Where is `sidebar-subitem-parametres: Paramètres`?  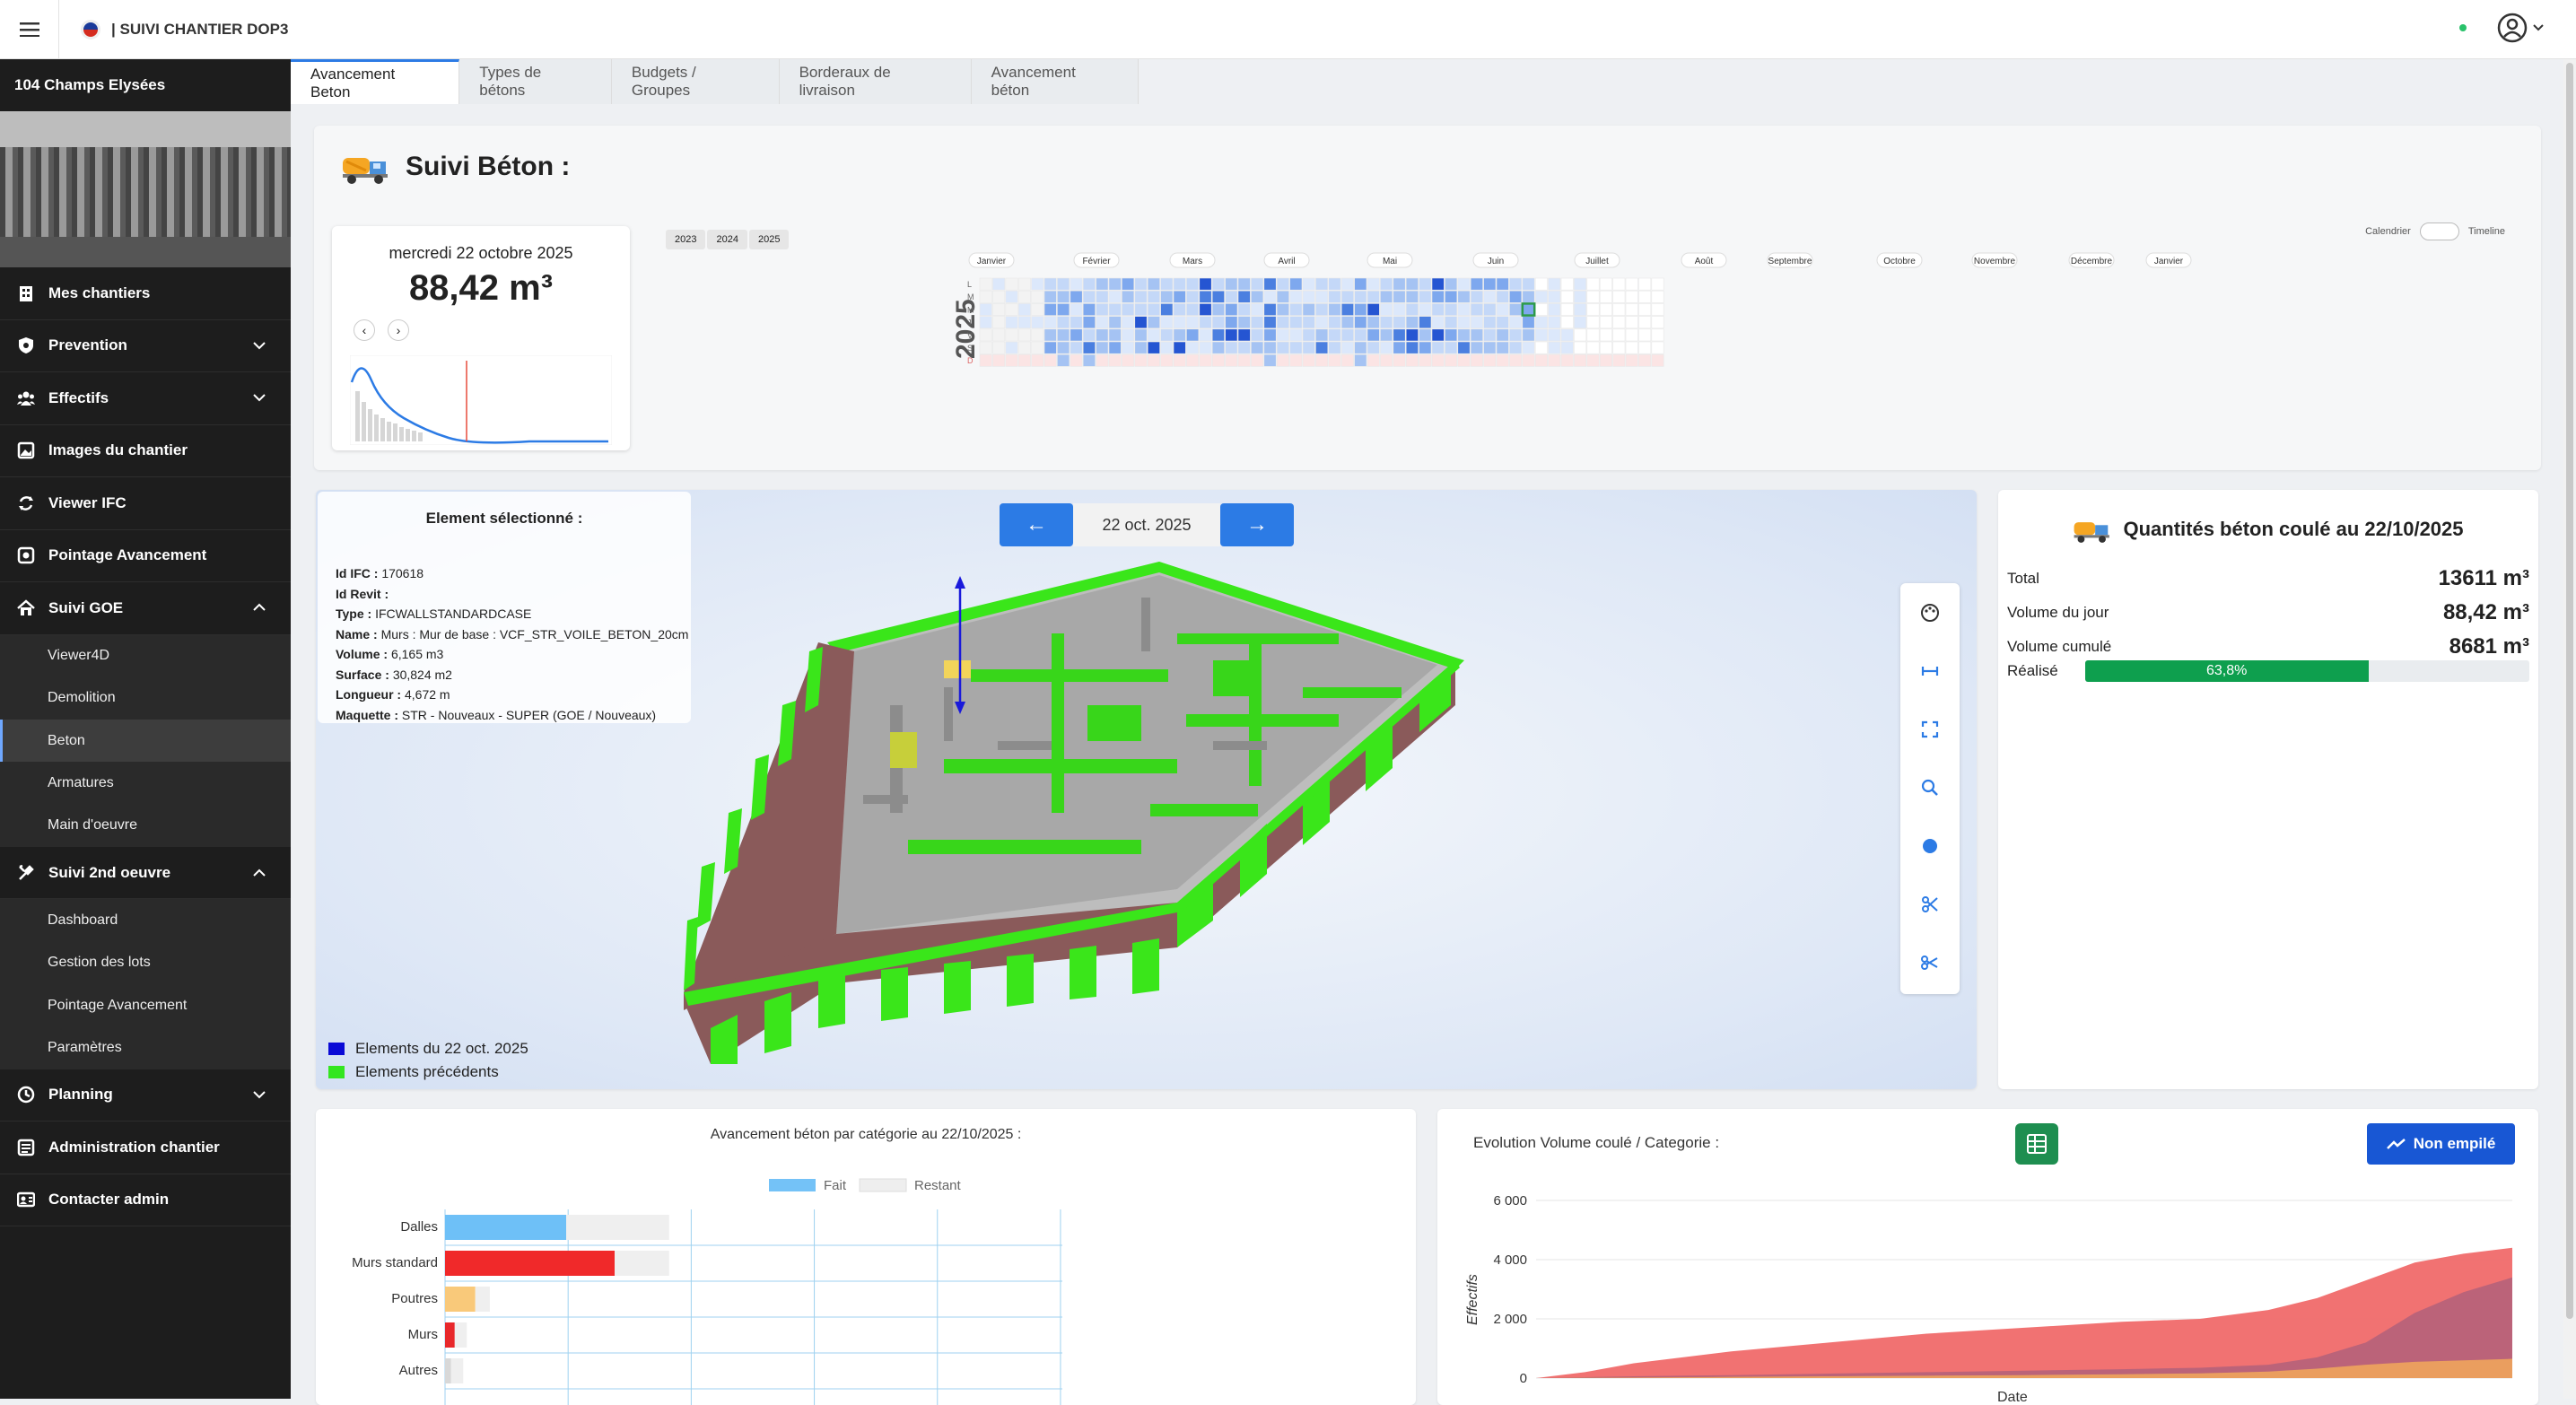 sidebar-subitem-parametres: Paramètres is located at coordinates (146, 1047).